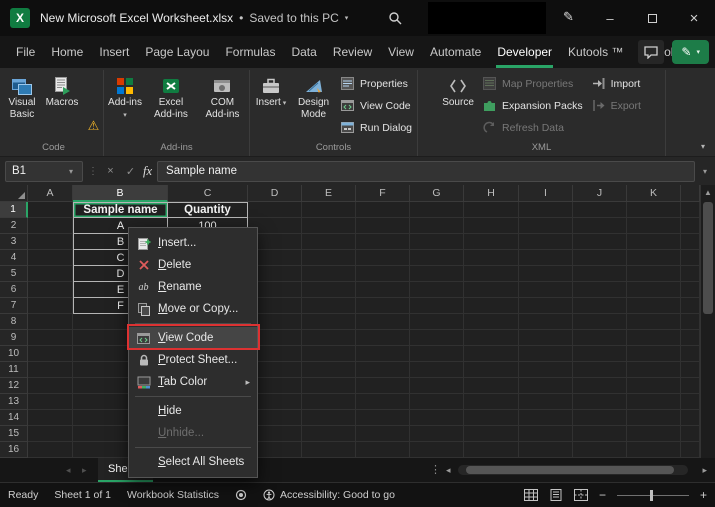  I want to click on cell-f13, so click(383, 402).